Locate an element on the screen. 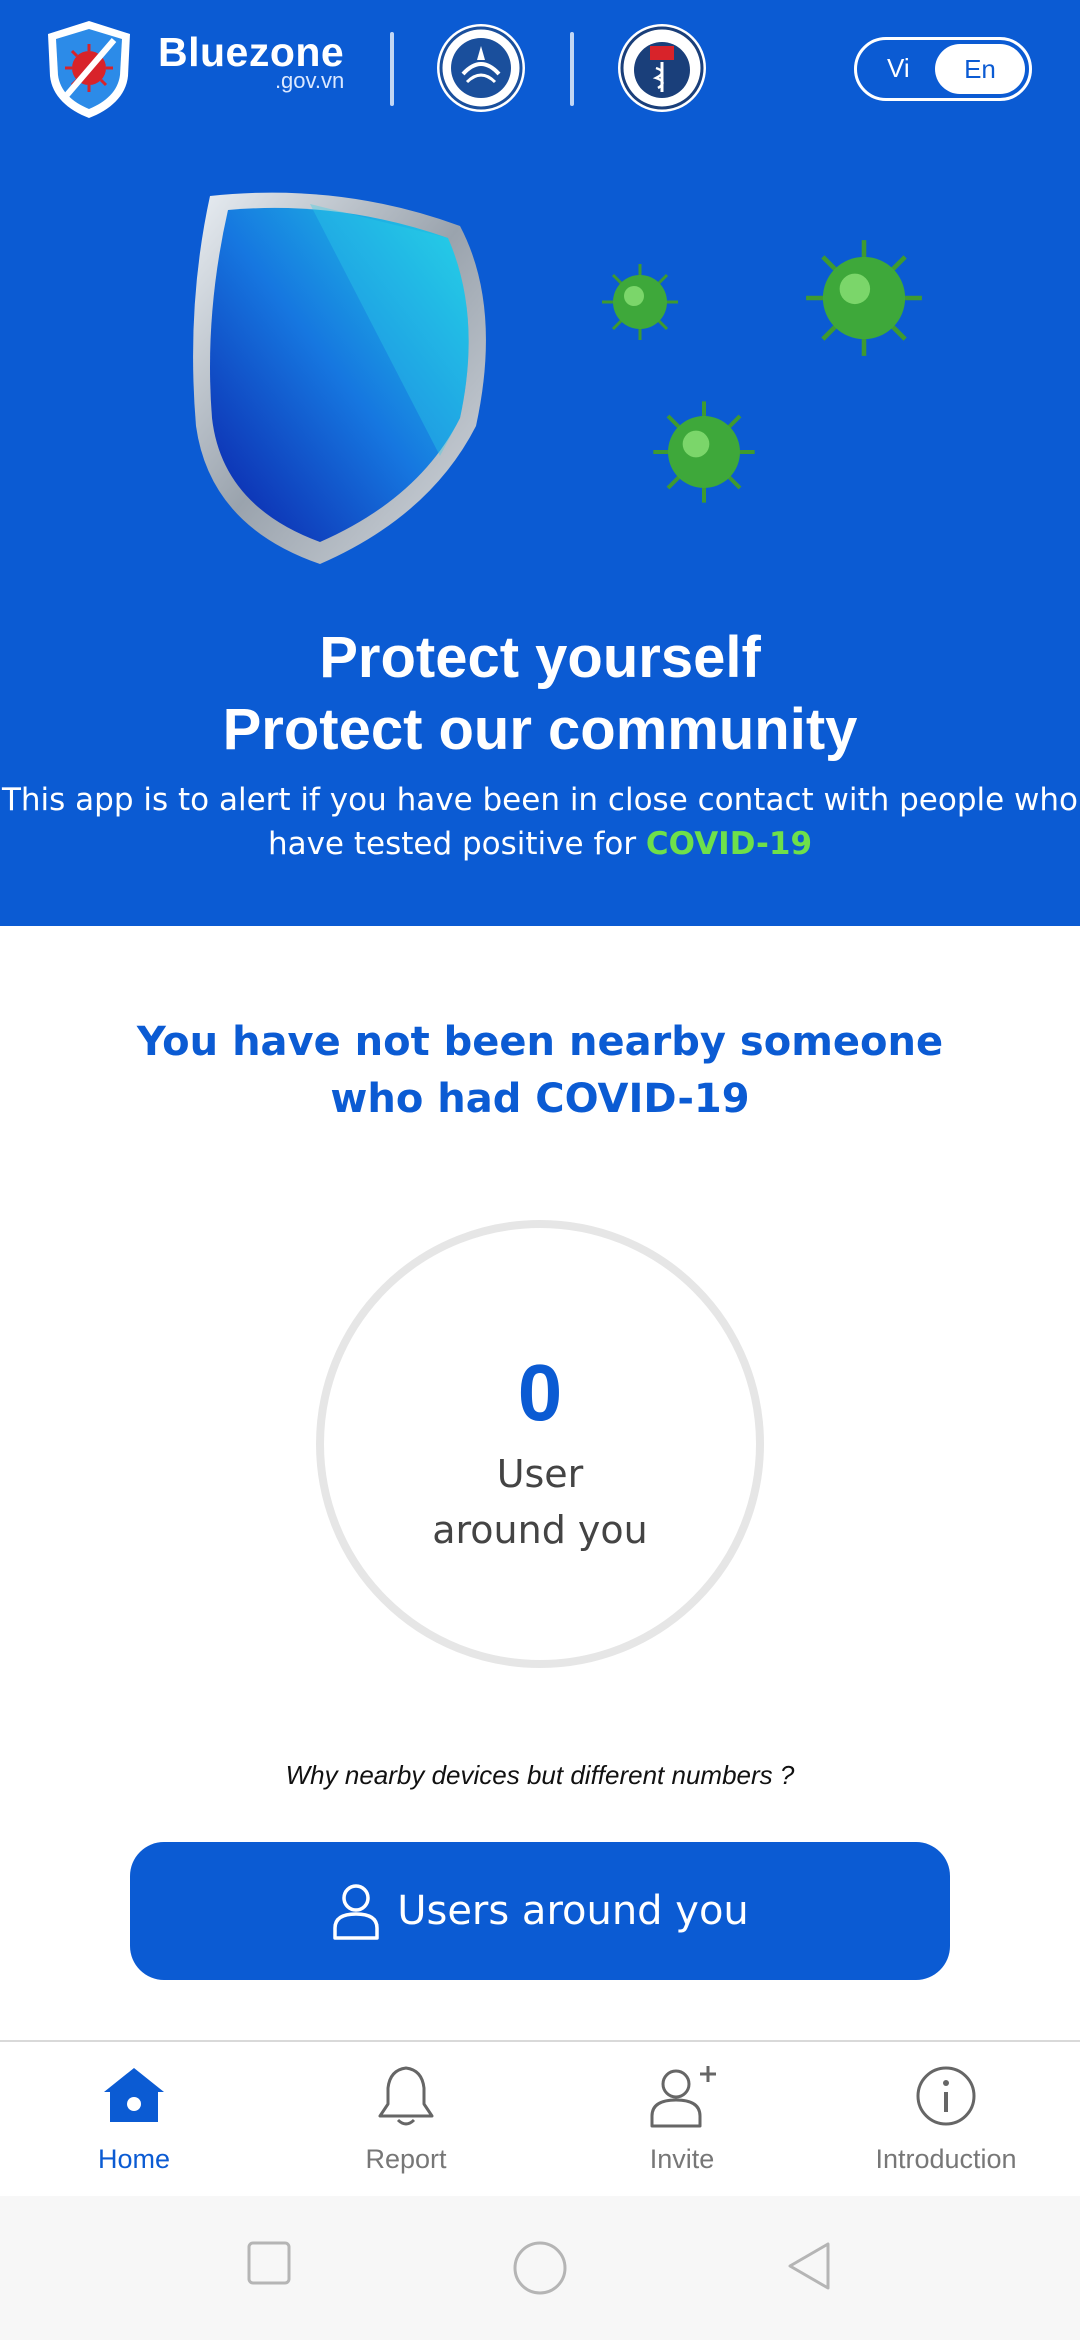 The image size is (1080, 2340). language-option-en: En is located at coordinates (980, 69).